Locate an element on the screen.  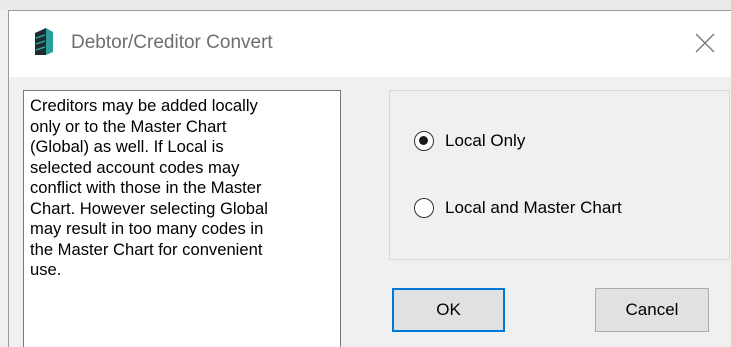
radio-local-only: Local Only is located at coordinates (469, 141).